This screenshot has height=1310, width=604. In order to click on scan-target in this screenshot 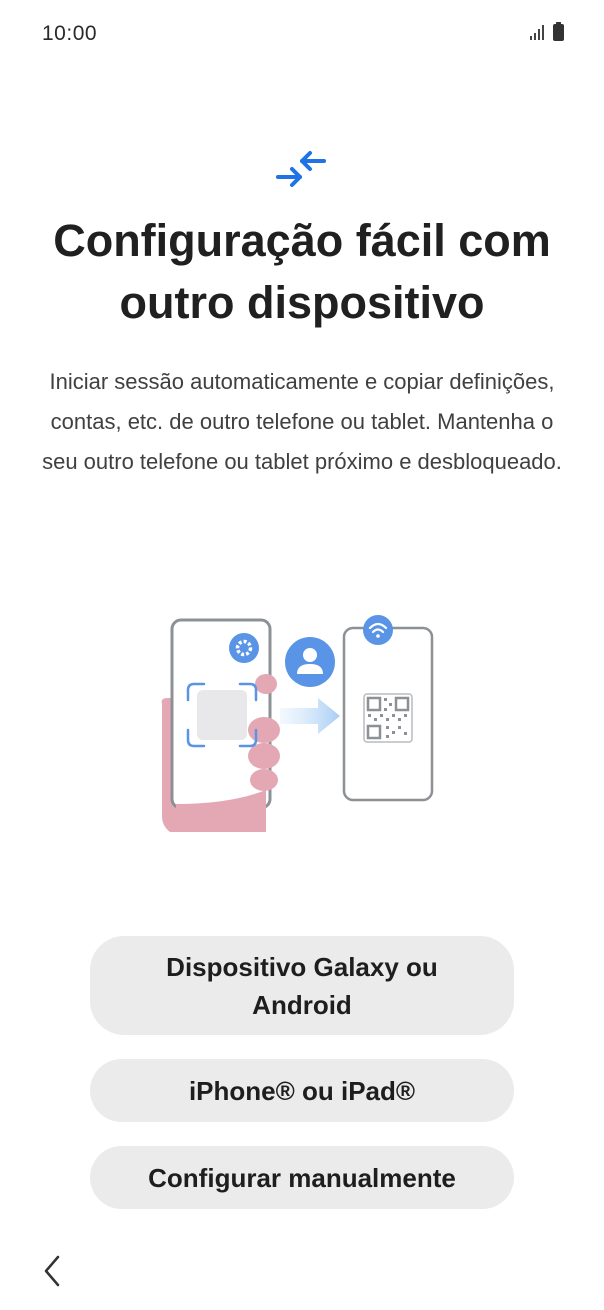, I will do `click(222, 715)`.